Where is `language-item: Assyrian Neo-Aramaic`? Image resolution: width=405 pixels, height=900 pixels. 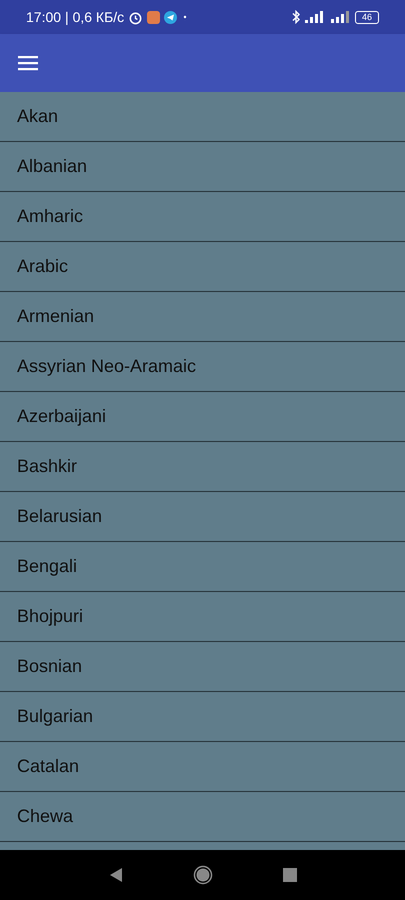 language-item: Assyrian Neo-Aramaic is located at coordinates (202, 367).